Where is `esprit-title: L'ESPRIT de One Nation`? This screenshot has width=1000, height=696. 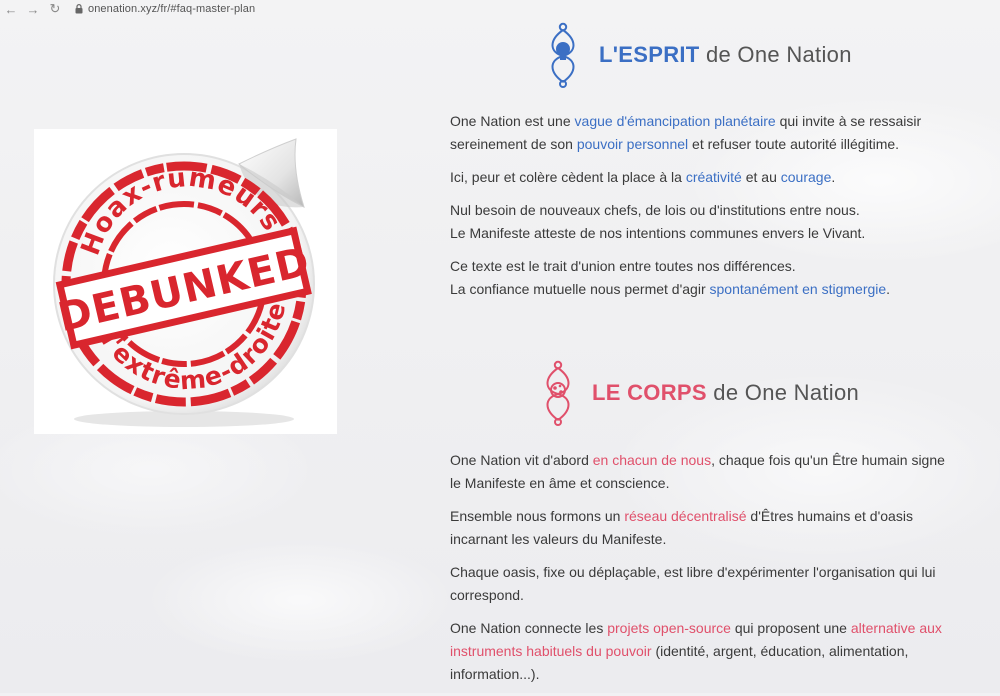
esprit-title: L'ESPRIT de One Nation is located at coordinates (725, 55).